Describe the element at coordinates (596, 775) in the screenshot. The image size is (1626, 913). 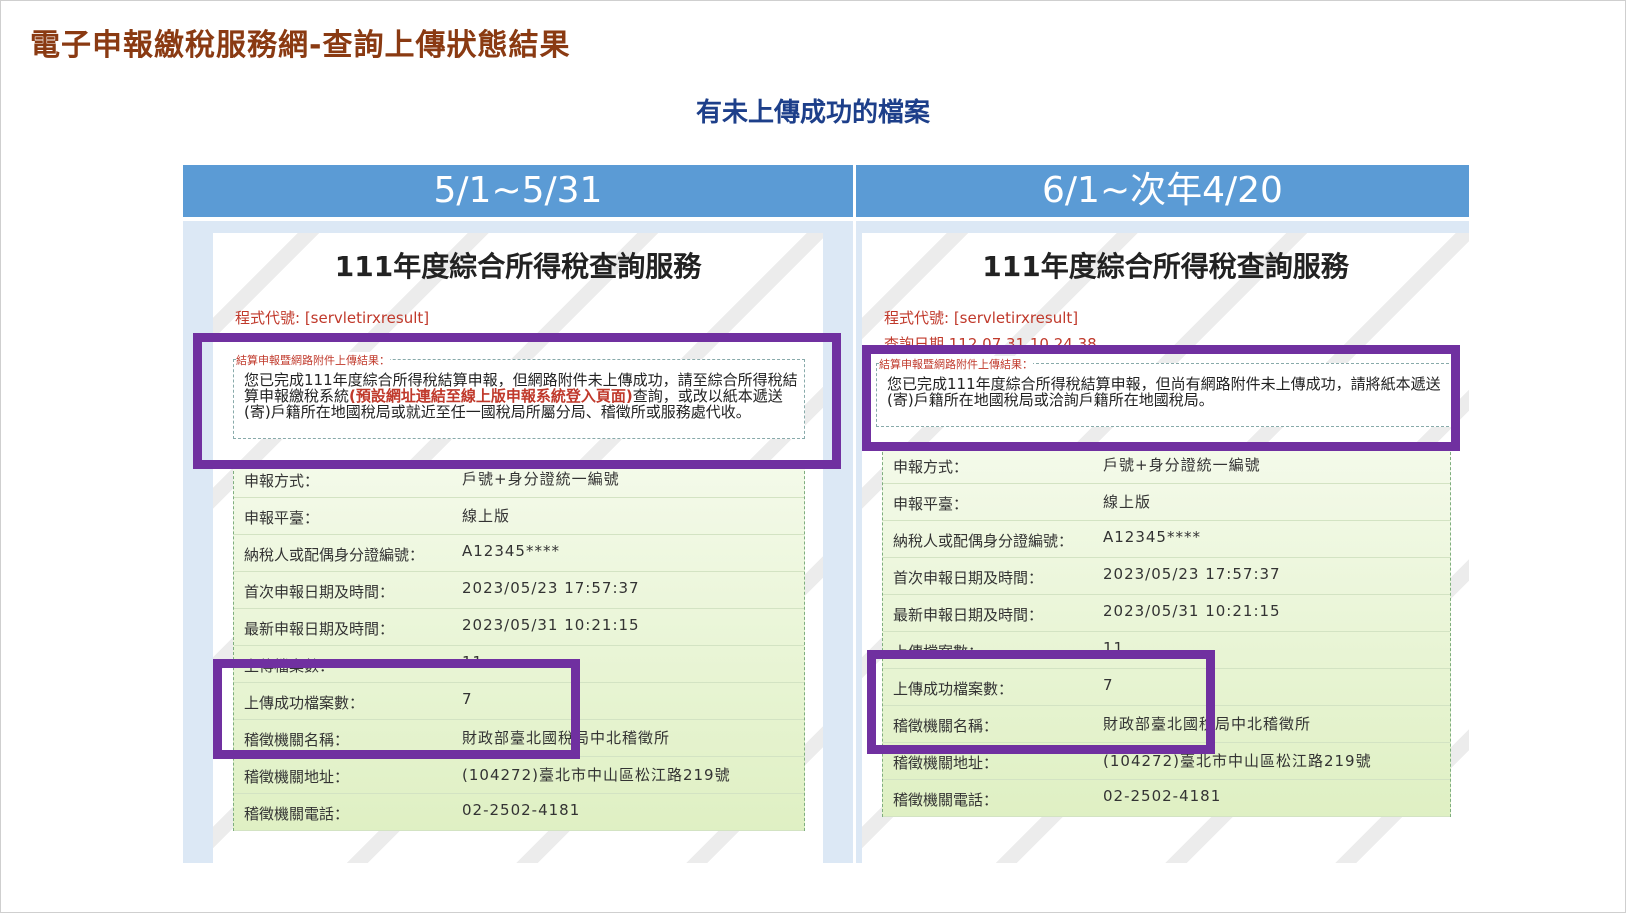
I see `row-value: (104272)臺北市中山區松江路219號` at that location.